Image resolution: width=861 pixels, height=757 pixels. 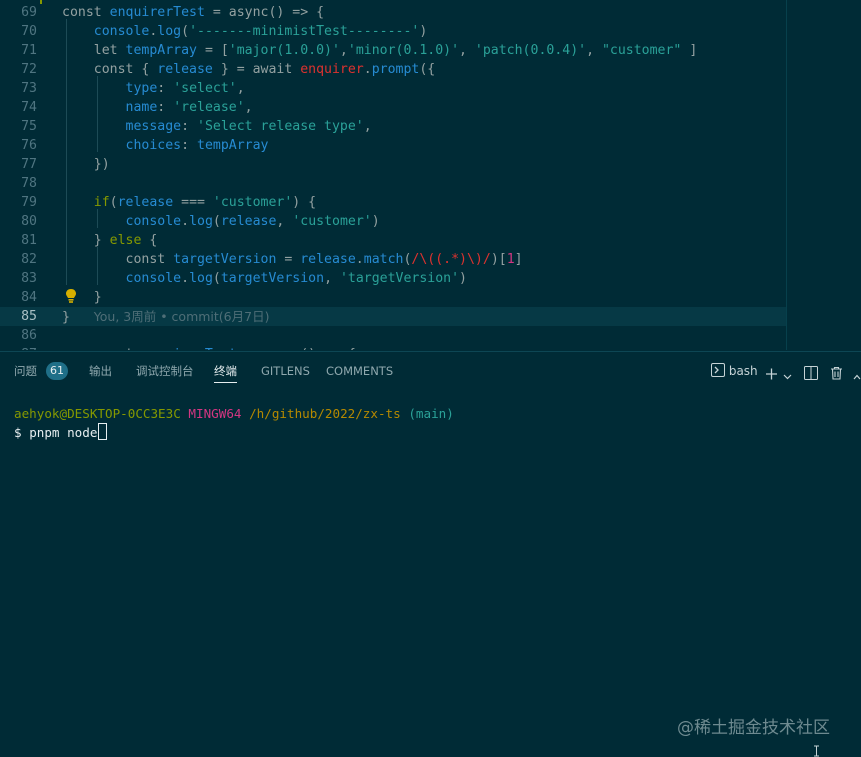 What do you see at coordinates (393, 88) in the screenshot?
I see `code-line: 73 type: 'select',` at bounding box center [393, 88].